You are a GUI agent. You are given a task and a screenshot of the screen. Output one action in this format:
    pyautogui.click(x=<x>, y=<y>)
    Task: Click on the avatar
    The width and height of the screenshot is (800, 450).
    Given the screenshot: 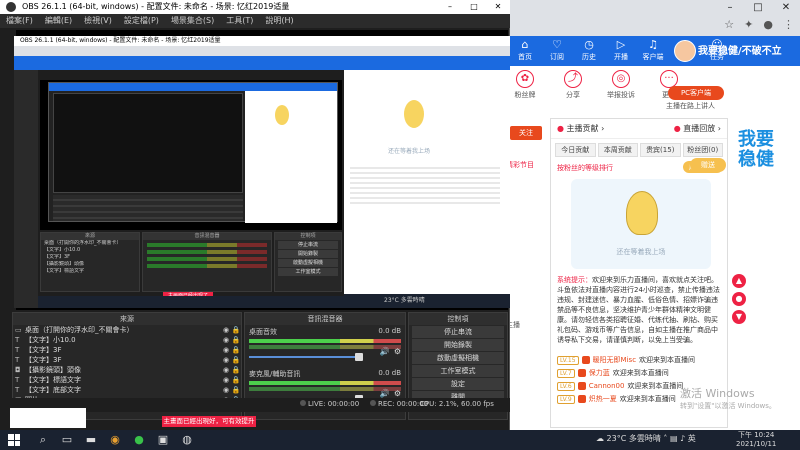 What is the action you would take?
    pyautogui.click(x=685, y=51)
    